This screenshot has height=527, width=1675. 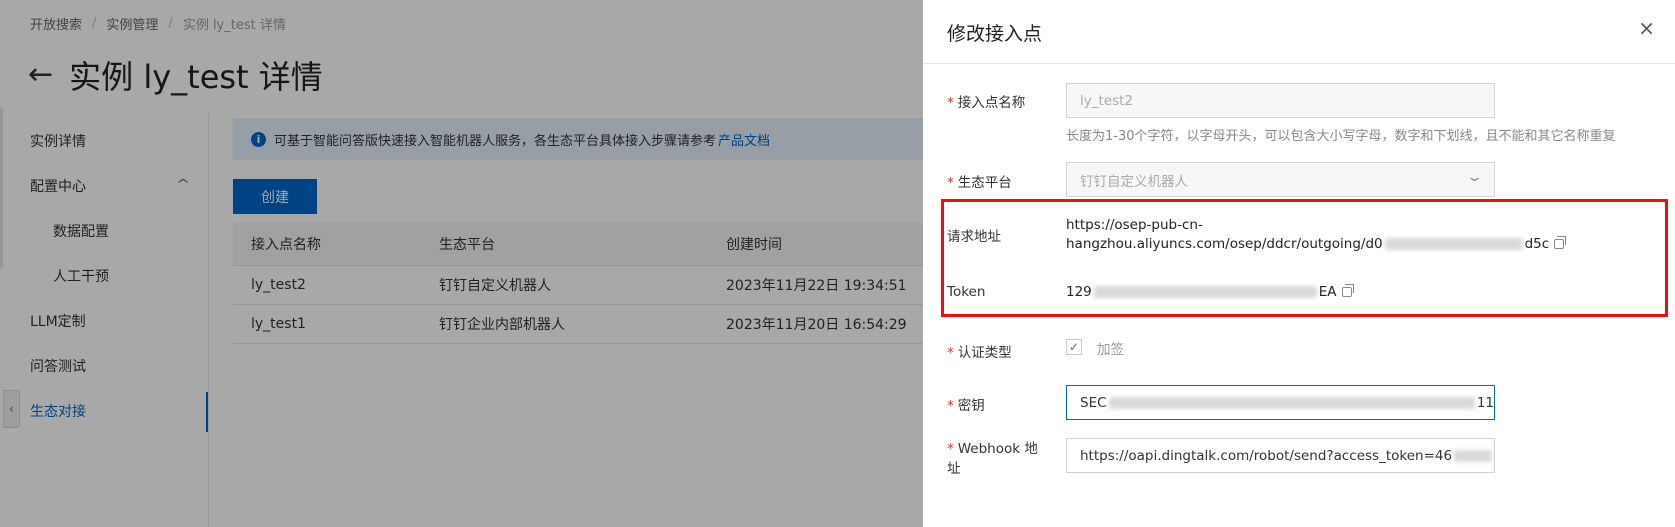 I want to click on token-suffix: EA, so click(x=1327, y=292).